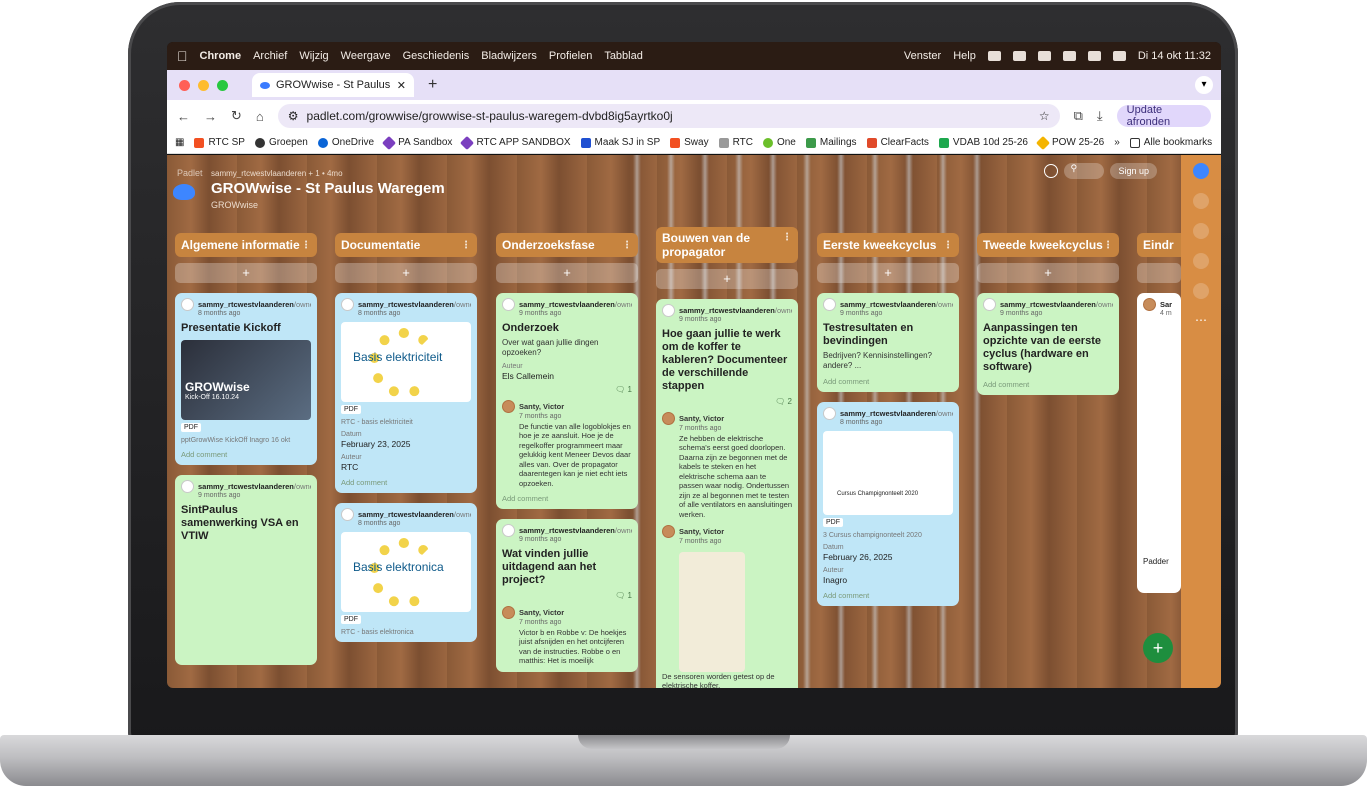  What do you see at coordinates (1133, 171) in the screenshot?
I see `signup-button: Sign up` at bounding box center [1133, 171].